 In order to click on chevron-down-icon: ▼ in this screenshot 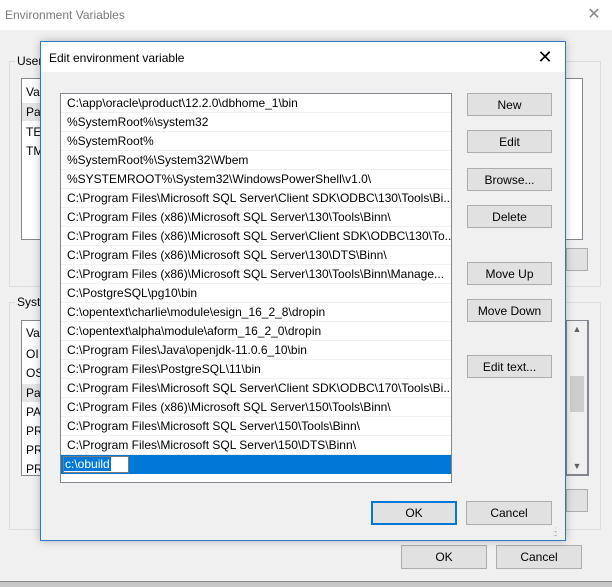, I will do `click(577, 466)`.